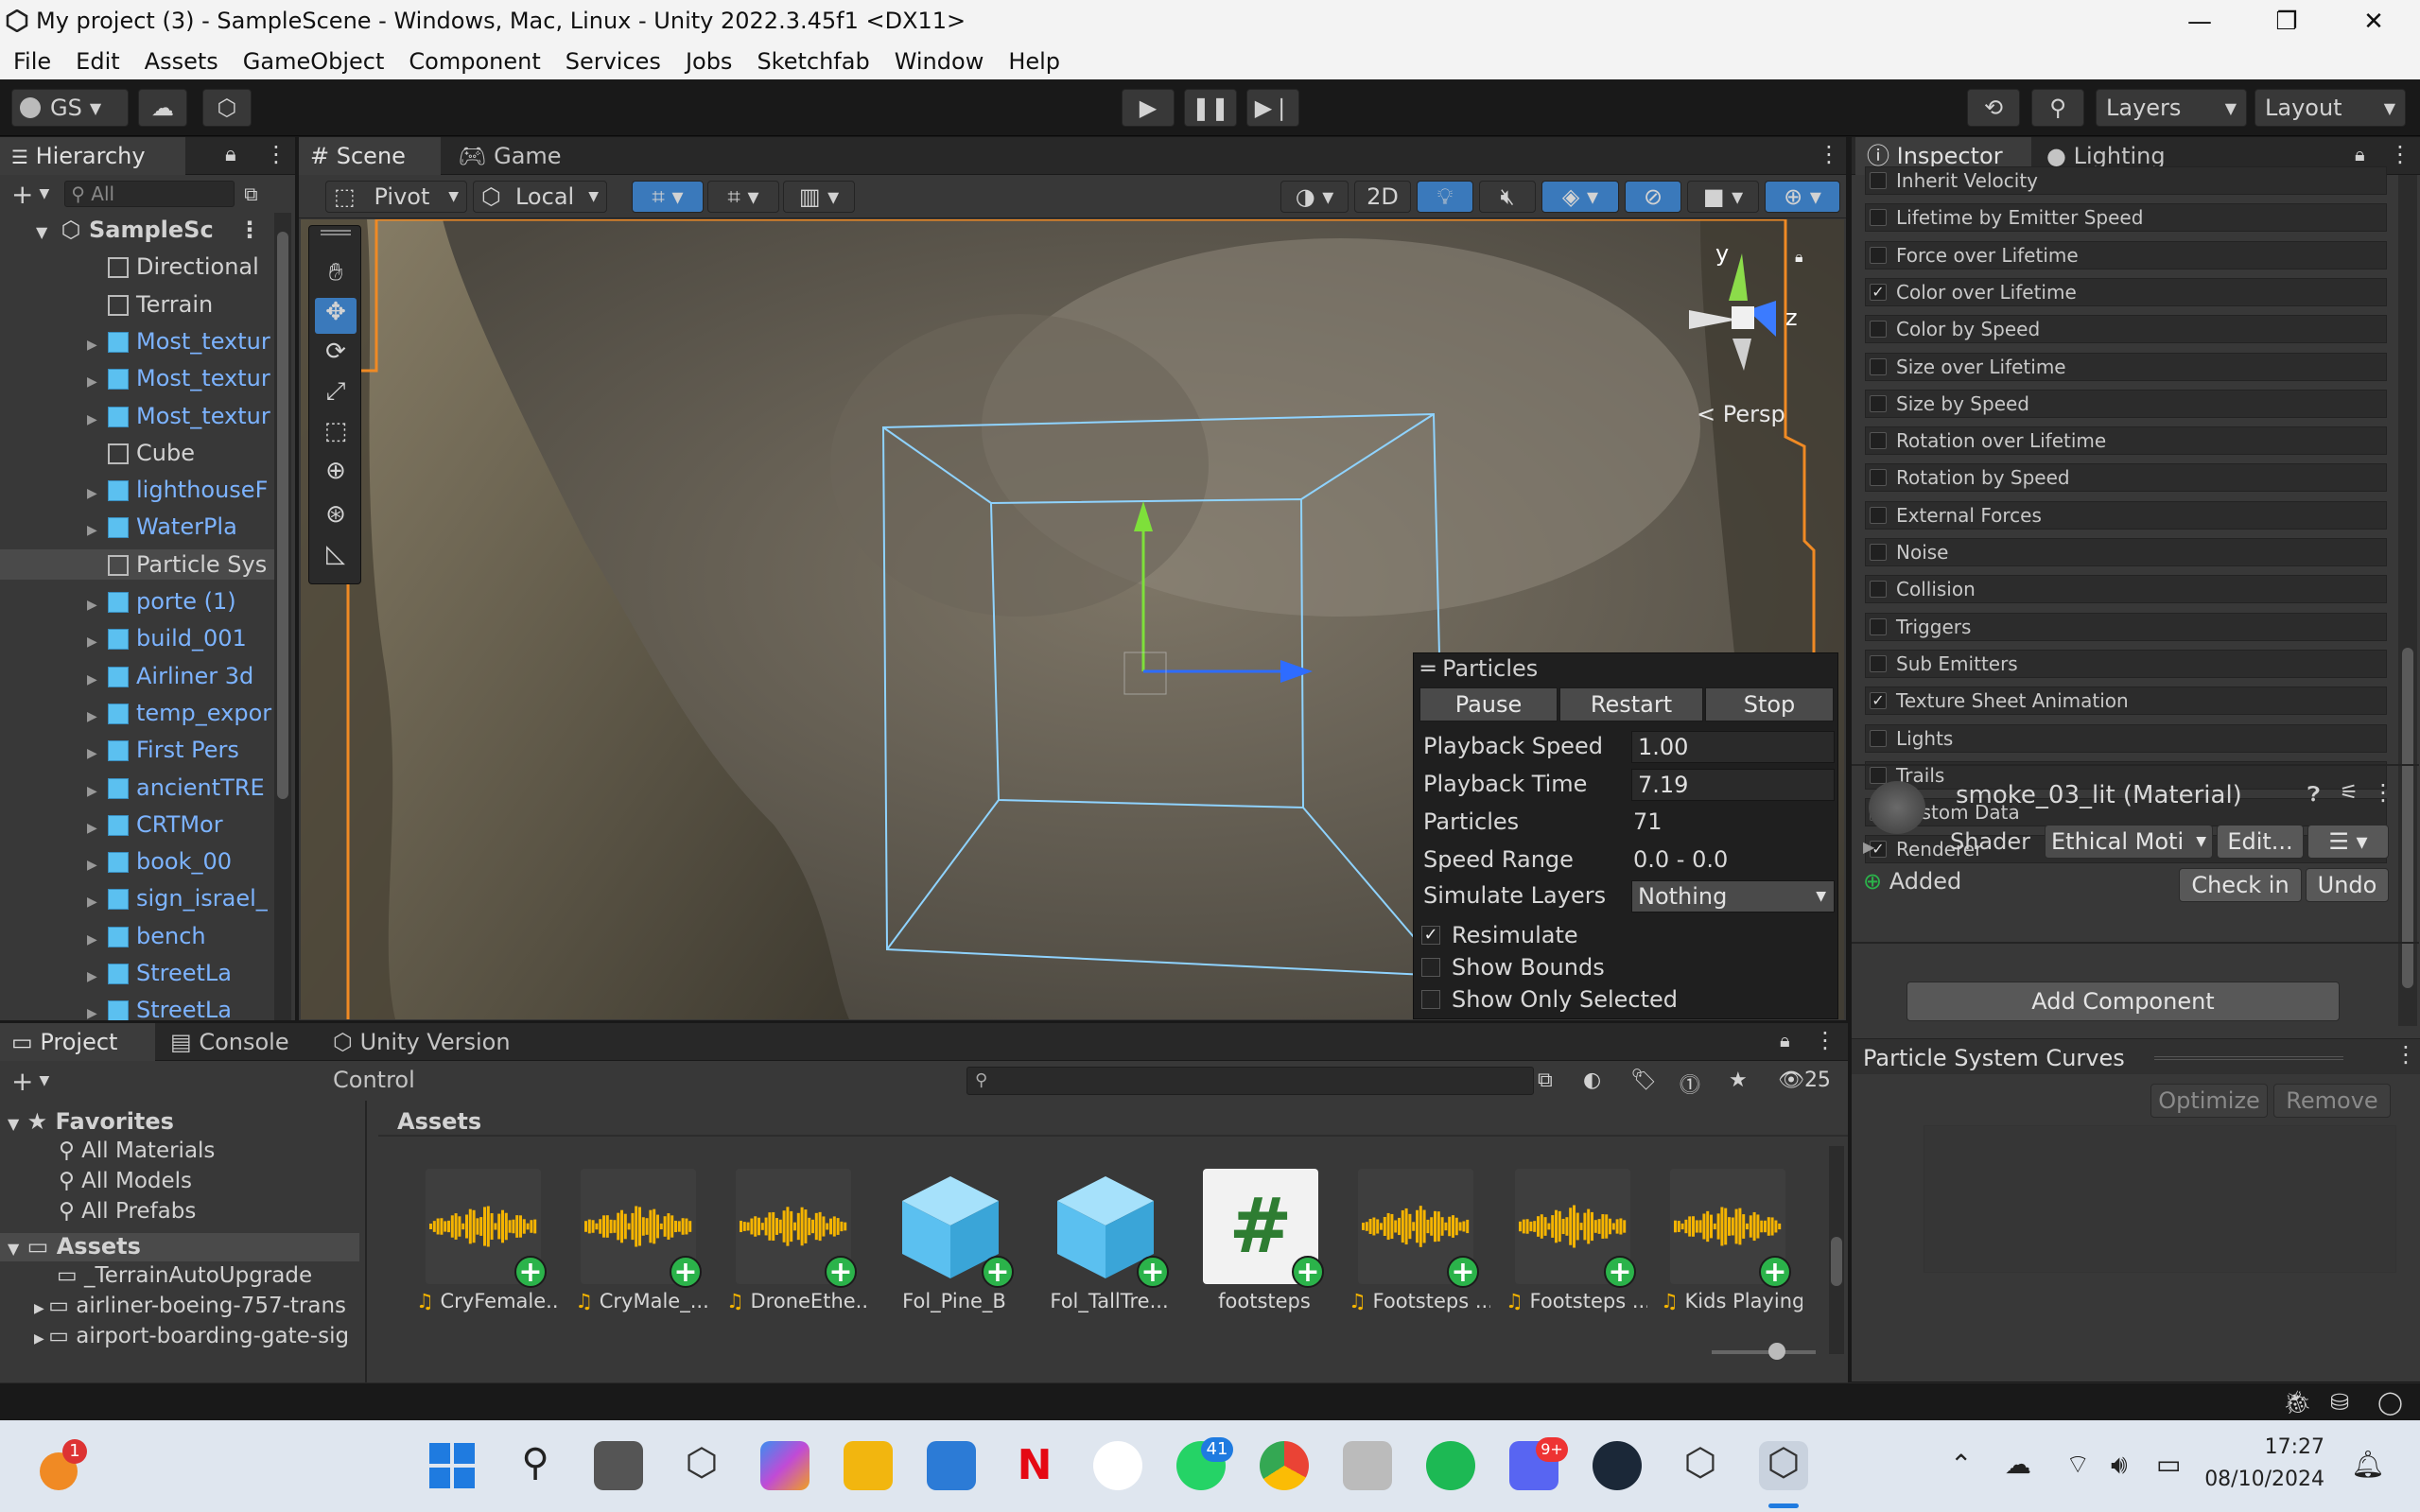 This screenshot has width=2420, height=1512. I want to click on module-checkbox: ✓, so click(1879, 701).